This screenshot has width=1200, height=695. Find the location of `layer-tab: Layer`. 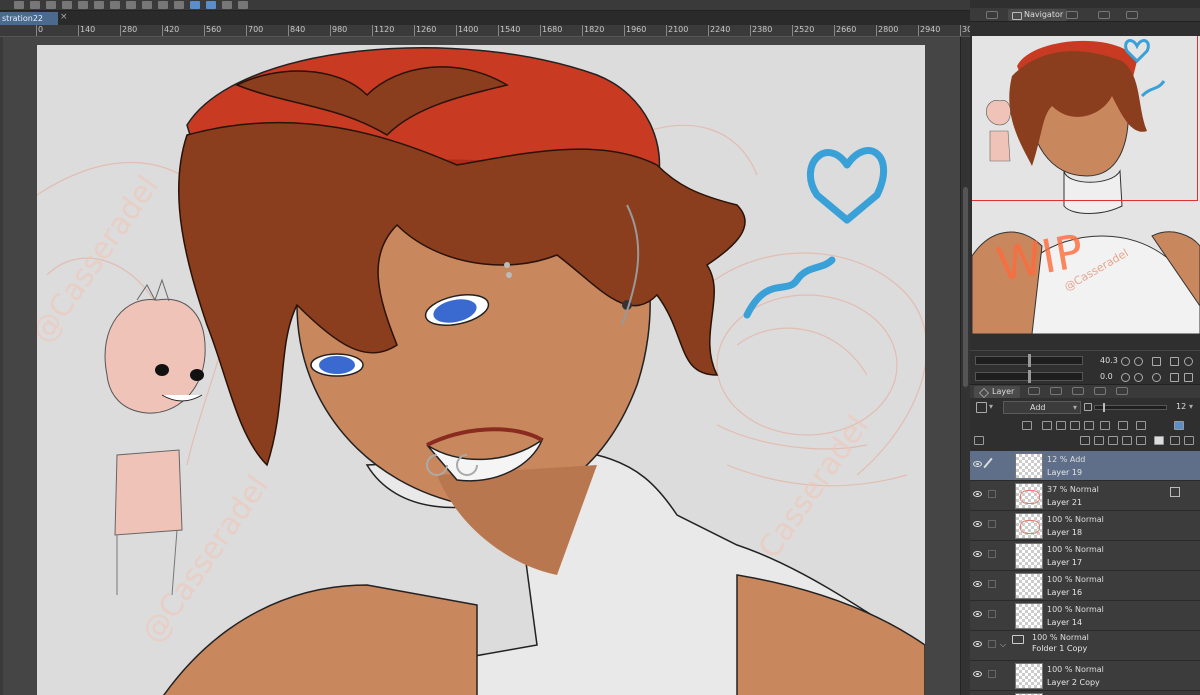

layer-tab: Layer is located at coordinates (997, 392).